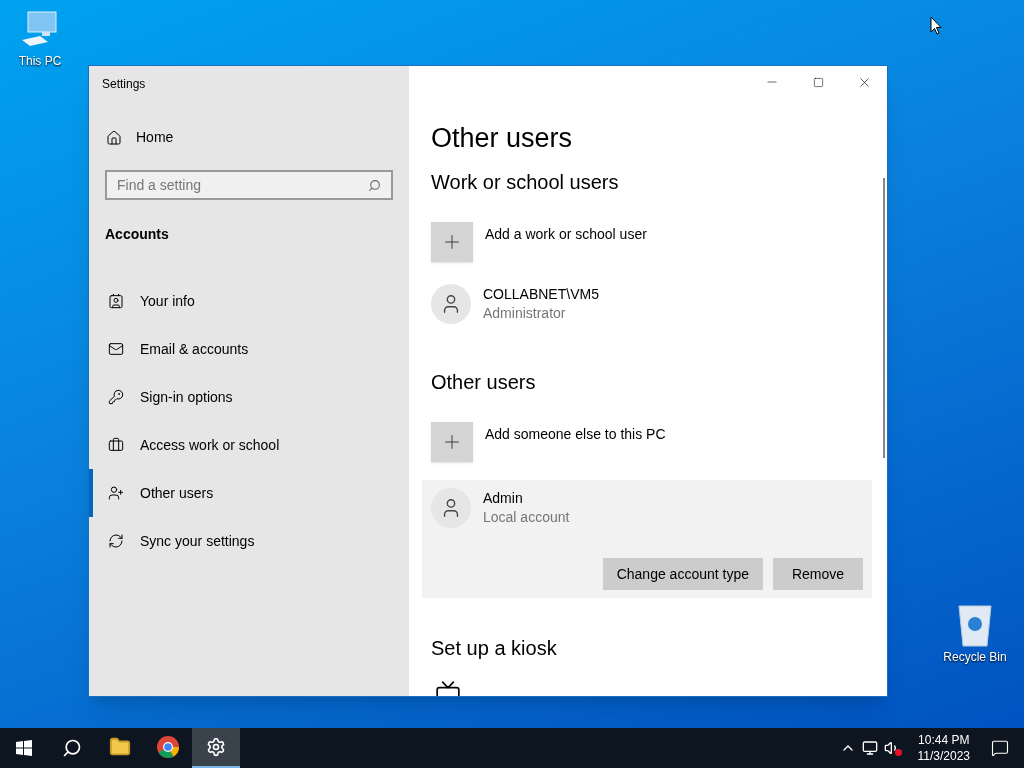  What do you see at coordinates (975, 657) in the screenshot?
I see `desktop-icon-label: Recycle Bin` at bounding box center [975, 657].